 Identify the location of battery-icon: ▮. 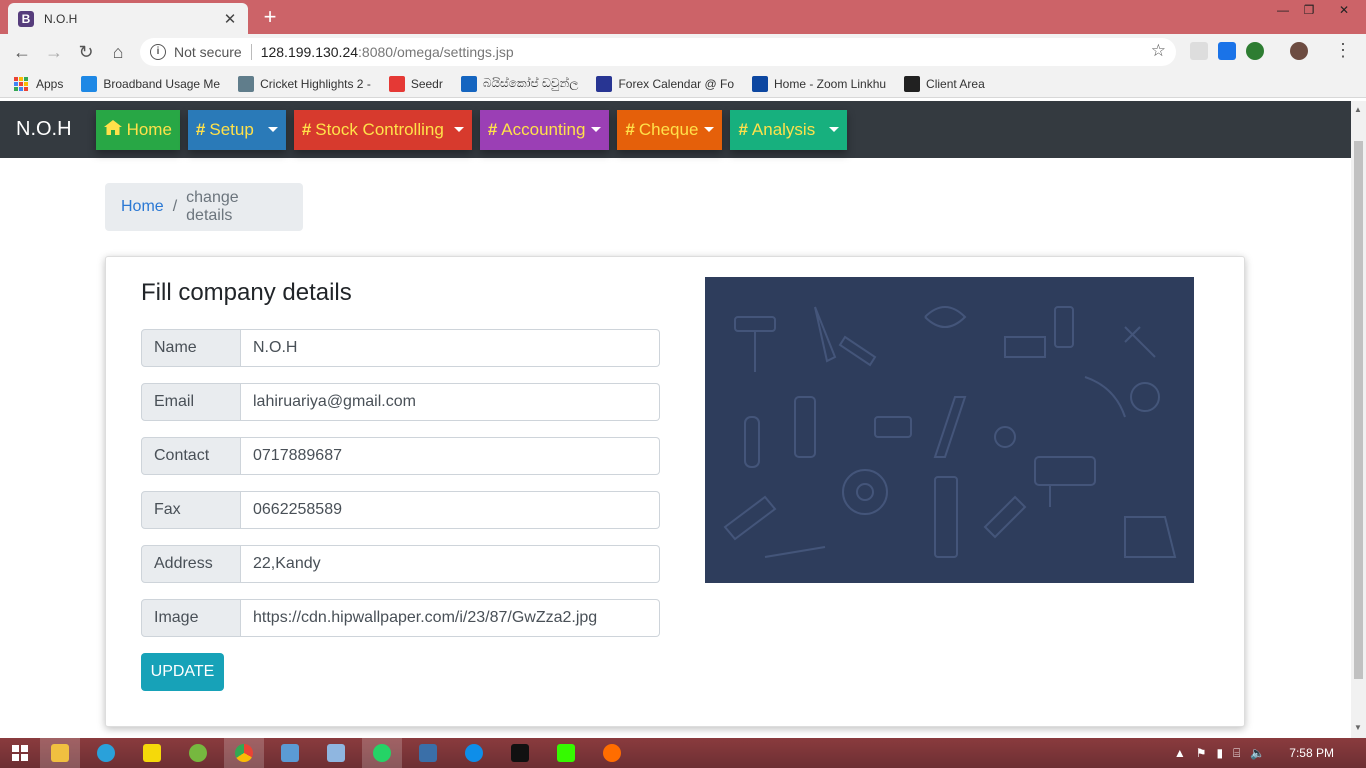
(1220, 753).